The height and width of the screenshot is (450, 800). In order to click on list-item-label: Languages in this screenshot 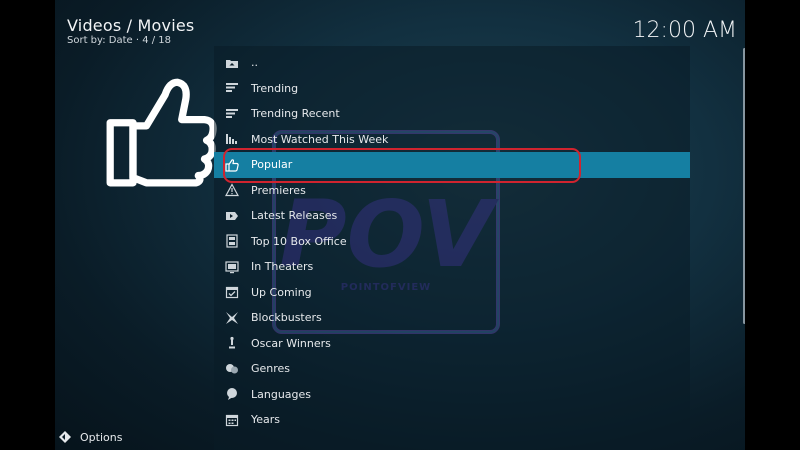, I will do `click(281, 394)`.